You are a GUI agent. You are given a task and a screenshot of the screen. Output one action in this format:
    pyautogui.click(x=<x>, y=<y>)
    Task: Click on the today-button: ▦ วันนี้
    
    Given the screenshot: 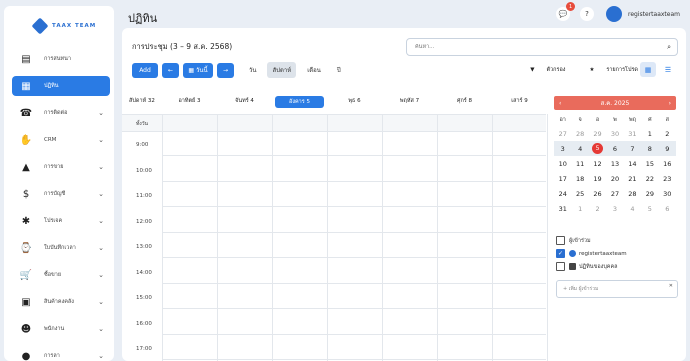 What is the action you would take?
    pyautogui.click(x=198, y=70)
    